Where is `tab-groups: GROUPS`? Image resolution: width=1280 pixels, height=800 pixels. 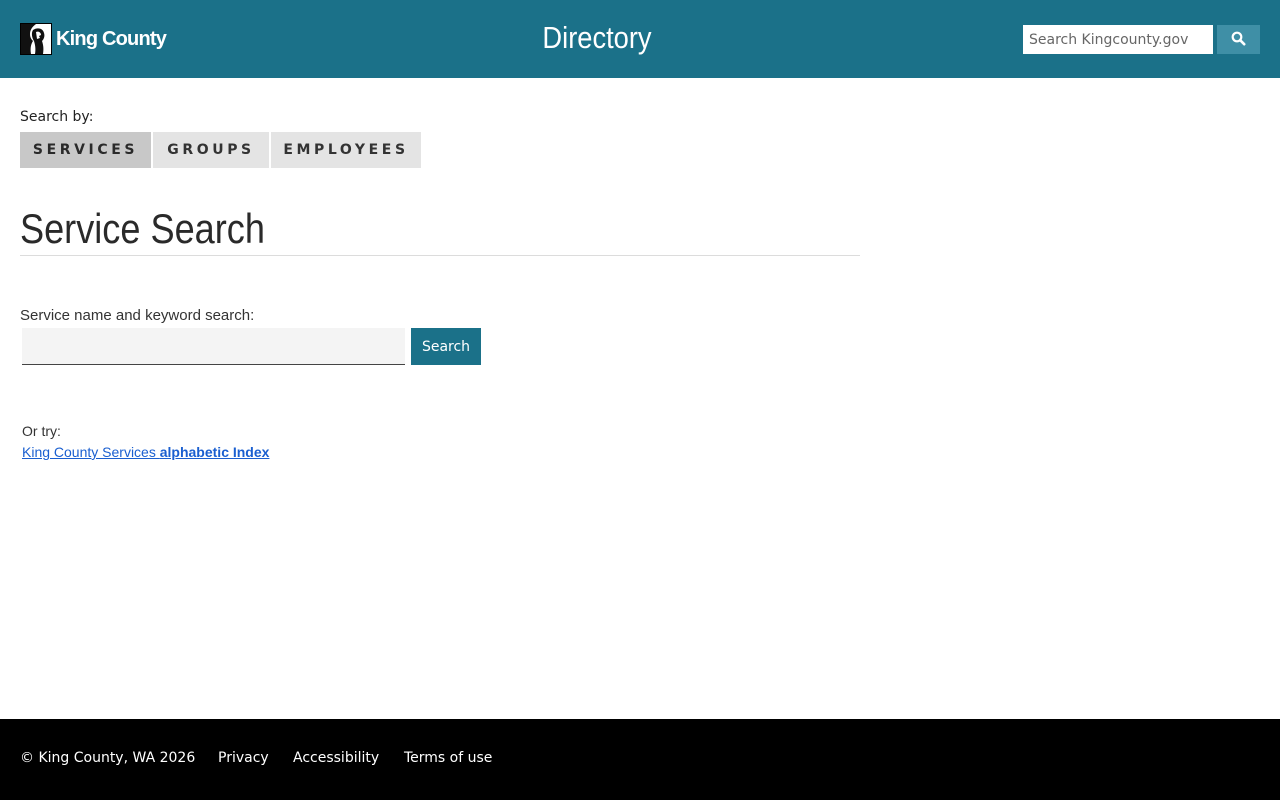
tab-groups: GROUPS is located at coordinates (211, 150).